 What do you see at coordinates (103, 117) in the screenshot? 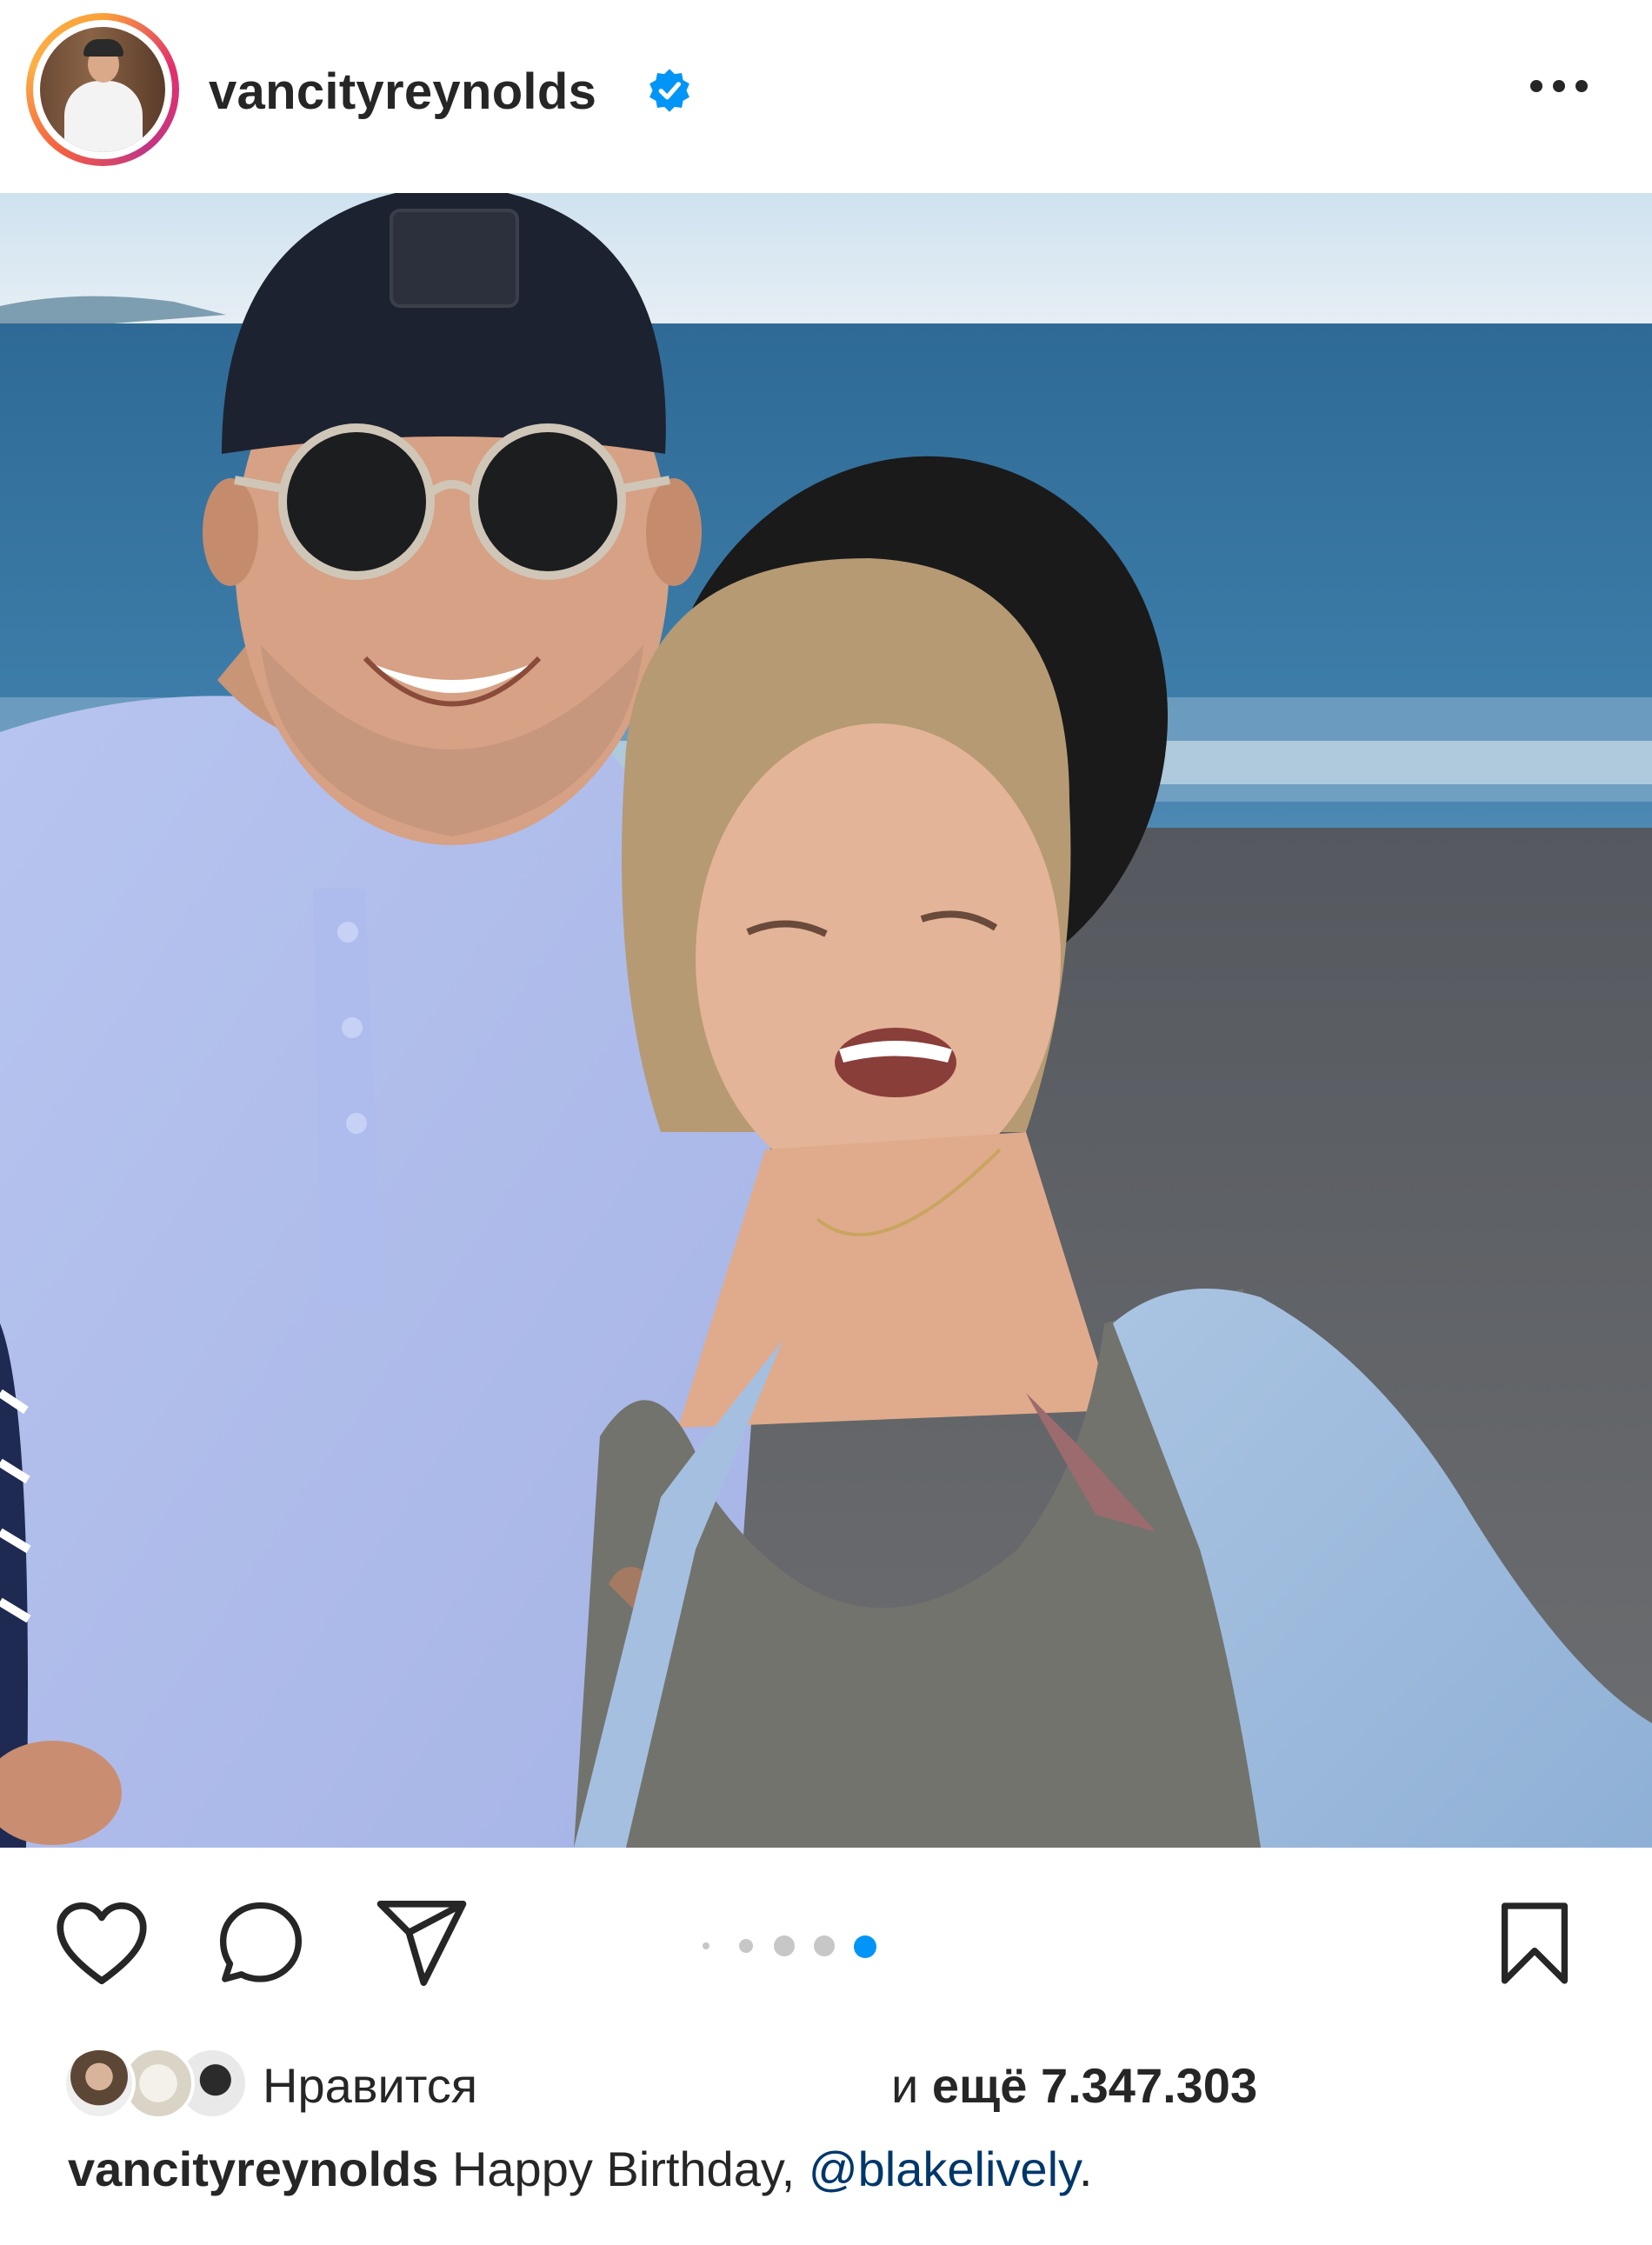
I see `avatar-shirt` at bounding box center [103, 117].